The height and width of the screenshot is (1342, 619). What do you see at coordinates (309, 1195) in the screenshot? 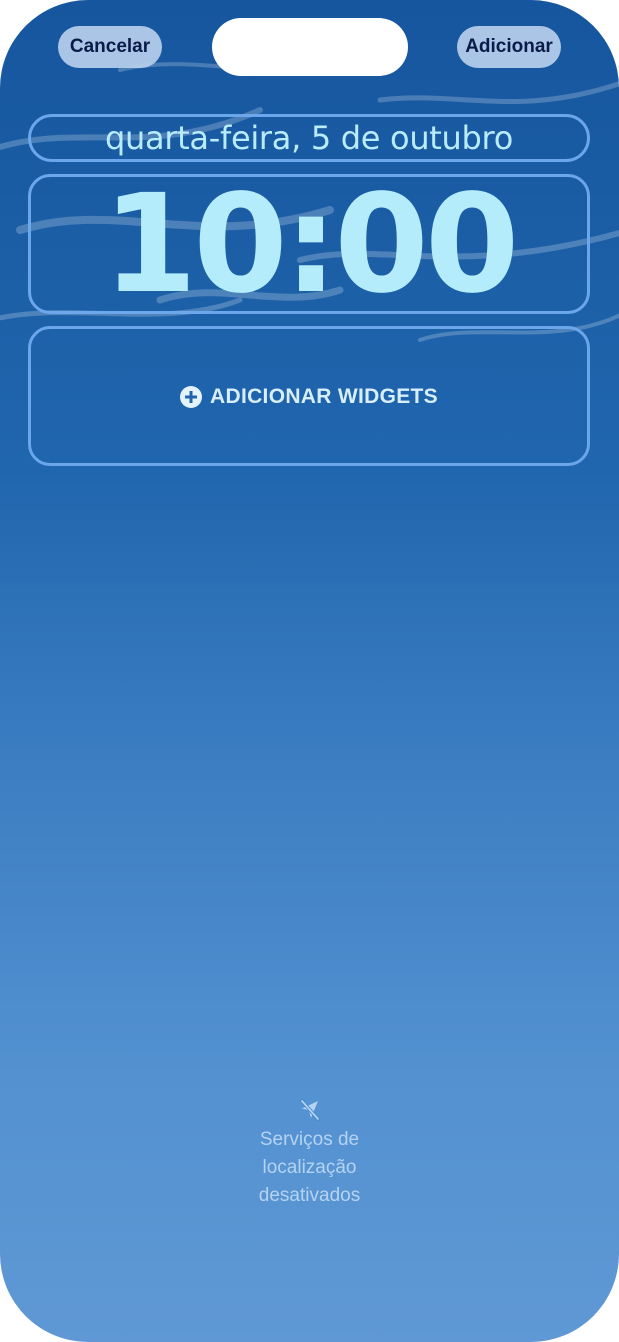
I see `location-notice-line-3: desativados` at bounding box center [309, 1195].